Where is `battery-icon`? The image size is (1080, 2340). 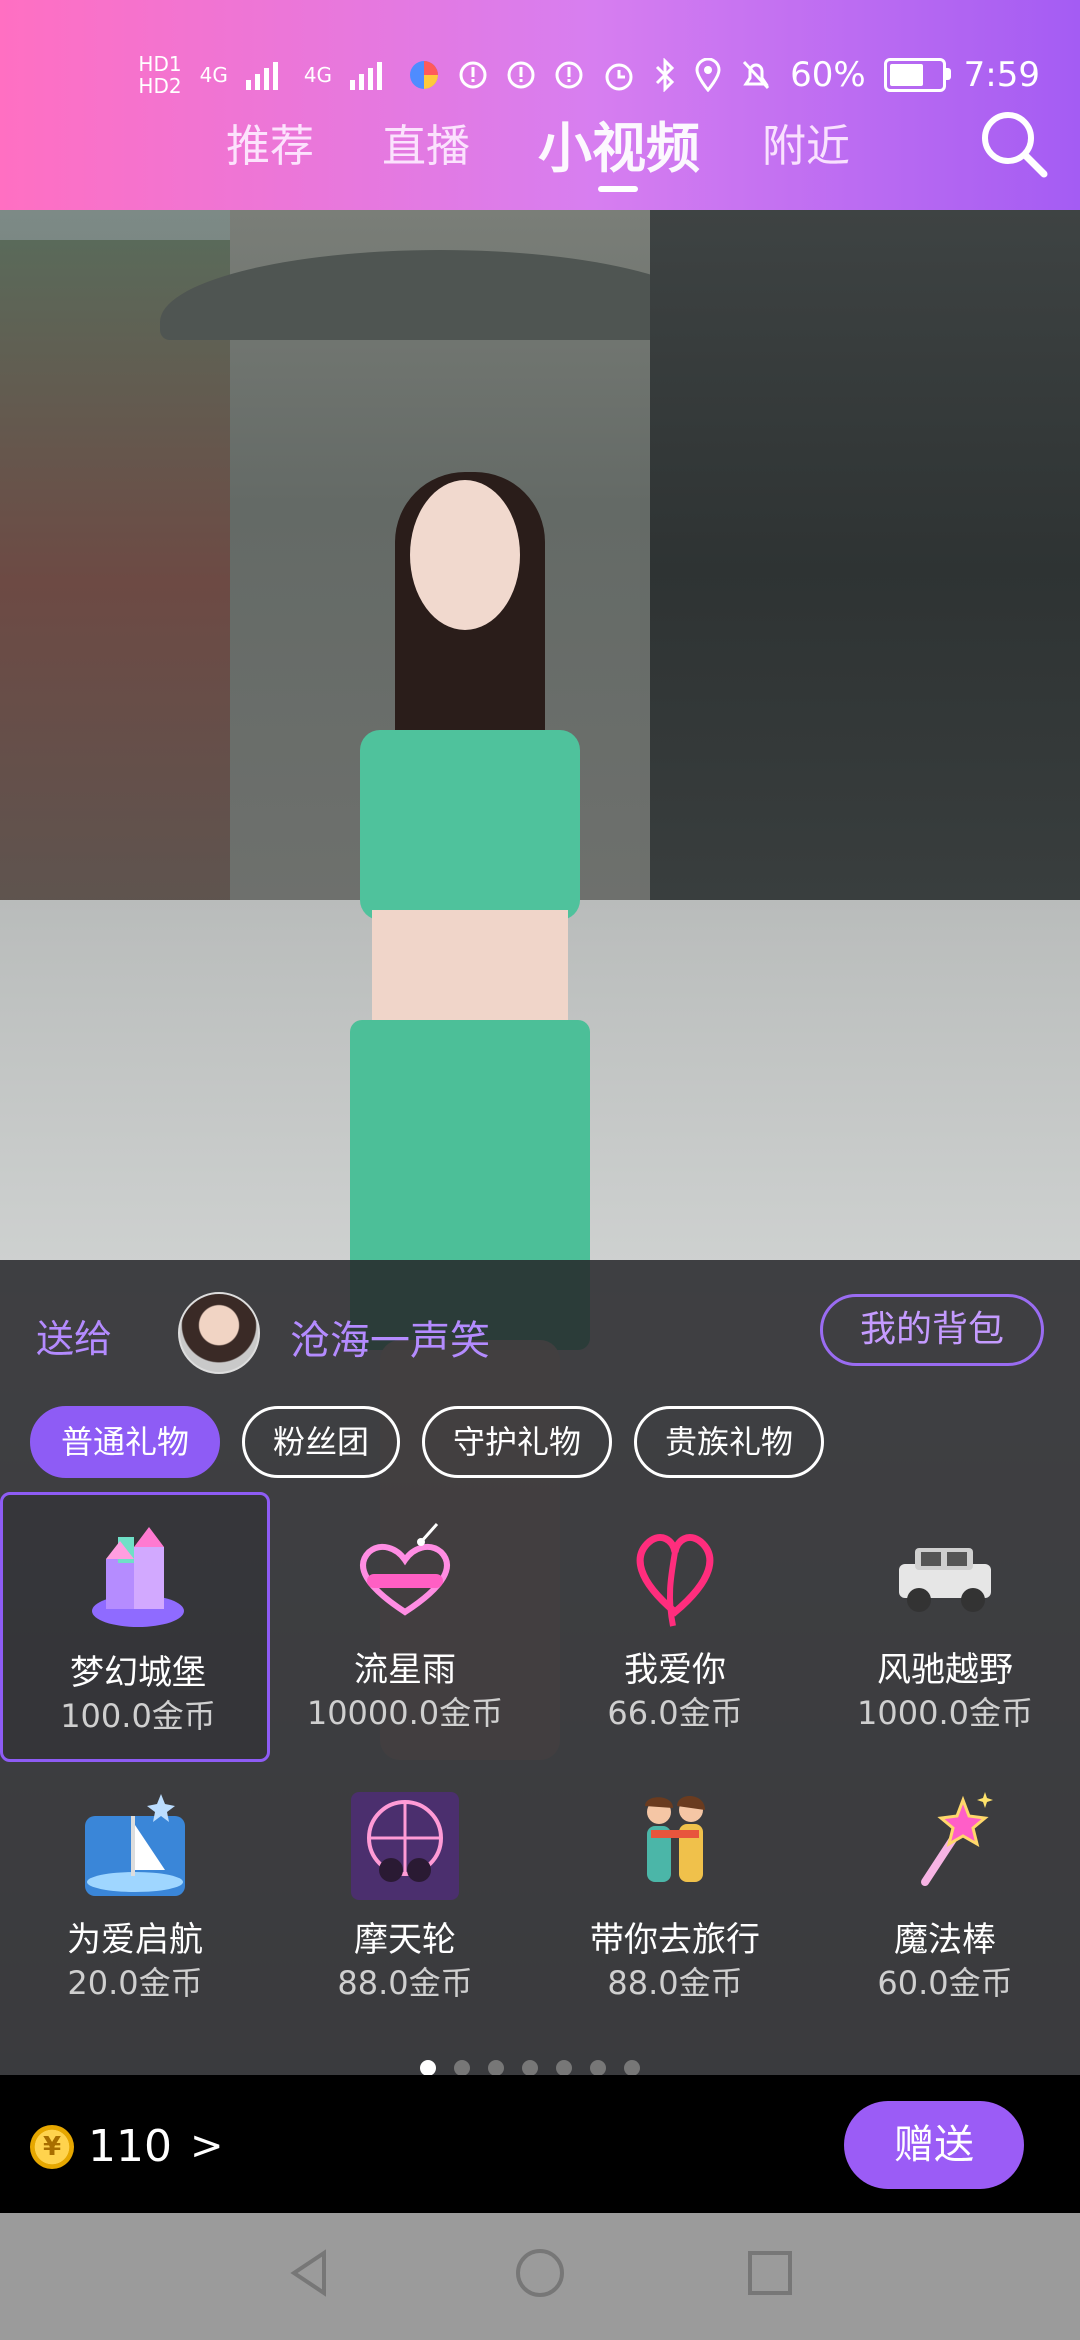
battery-icon is located at coordinates (917, 75).